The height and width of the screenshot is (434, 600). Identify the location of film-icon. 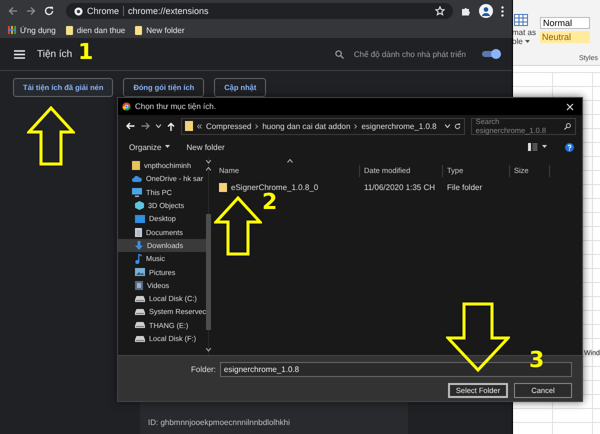
(139, 285).